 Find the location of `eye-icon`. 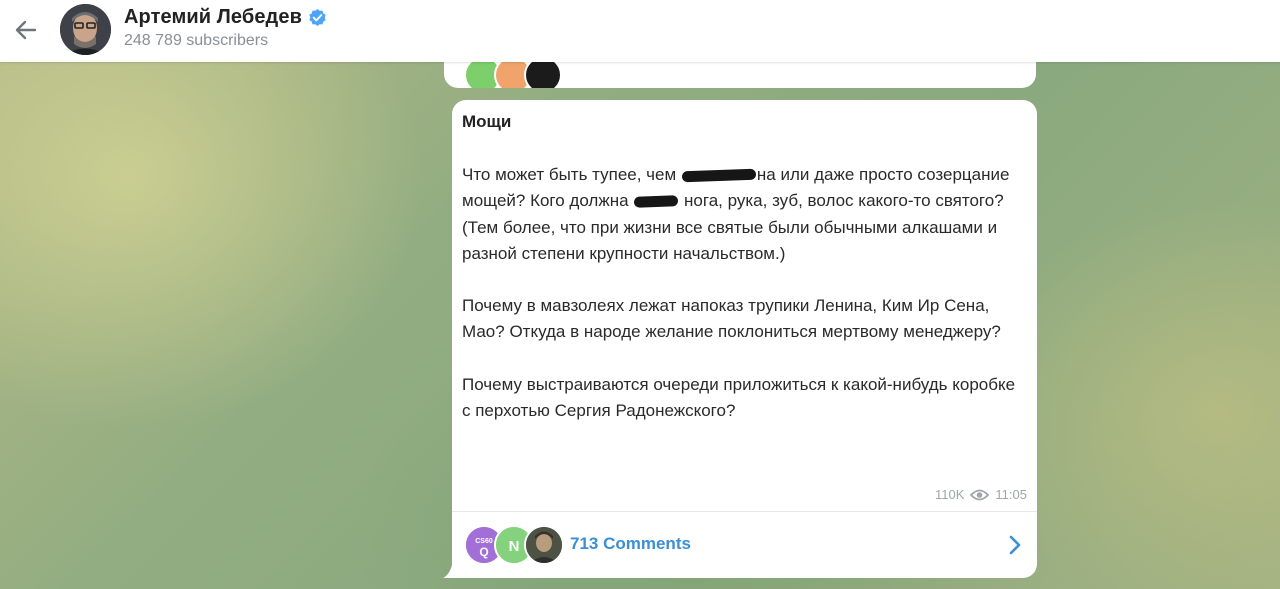

eye-icon is located at coordinates (980, 494).